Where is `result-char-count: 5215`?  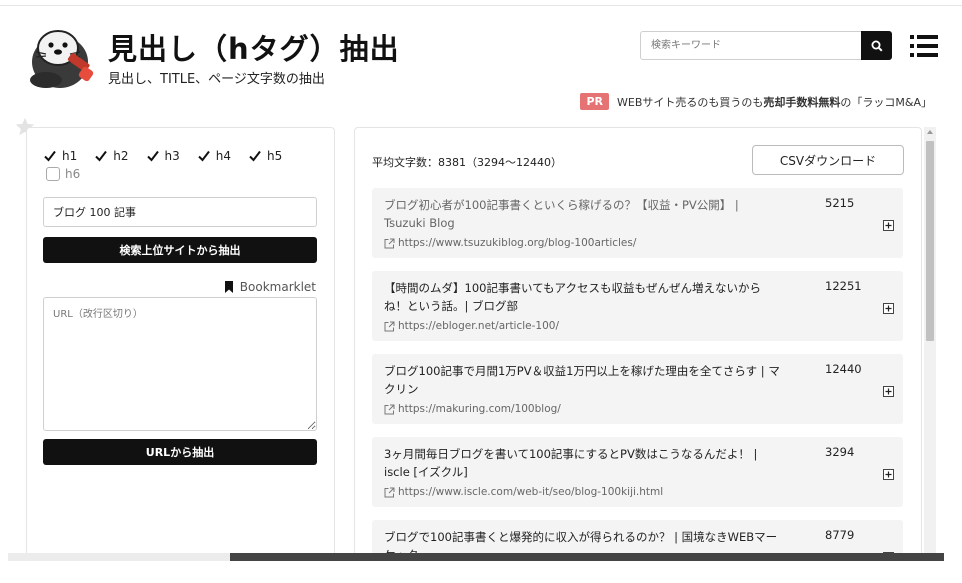
result-char-count: 5215 is located at coordinates (840, 203).